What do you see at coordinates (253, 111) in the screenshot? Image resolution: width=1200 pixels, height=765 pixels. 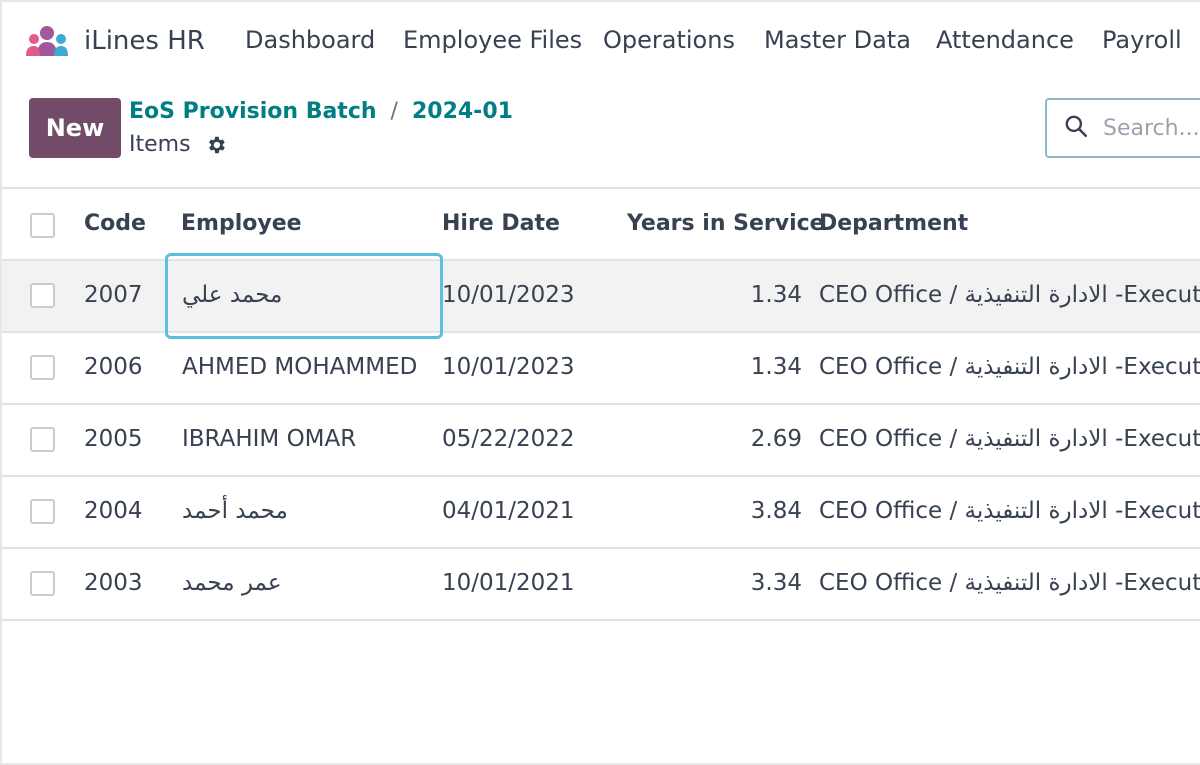 I see `breadcrumb-batch: EoS Provision Batch` at bounding box center [253, 111].